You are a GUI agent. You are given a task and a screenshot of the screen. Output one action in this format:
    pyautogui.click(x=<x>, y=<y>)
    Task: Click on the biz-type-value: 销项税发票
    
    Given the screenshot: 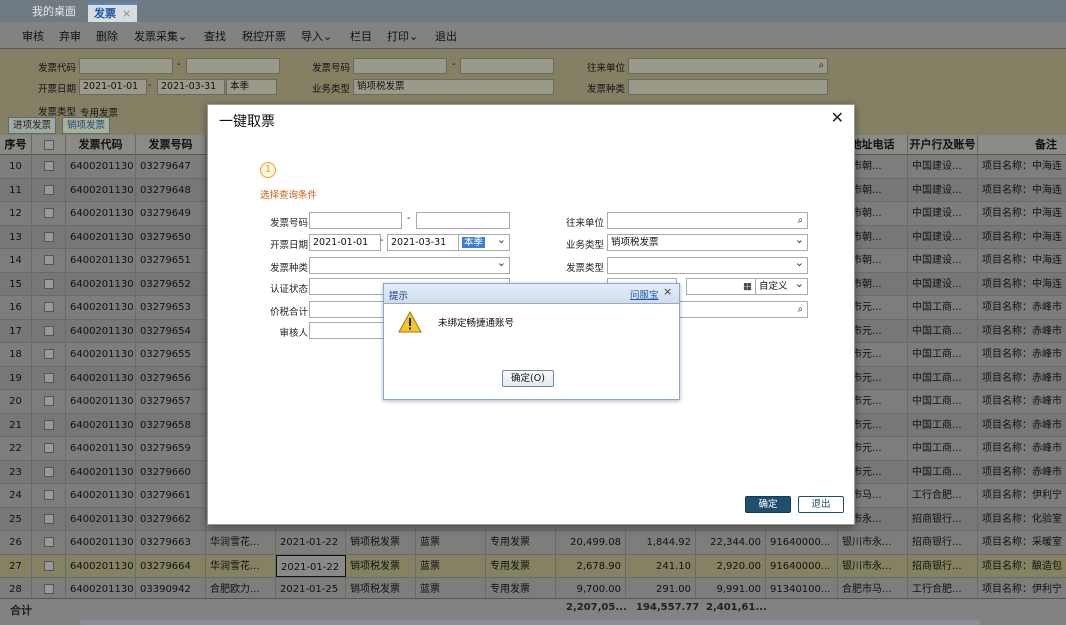 What is the action you would take?
    pyautogui.click(x=635, y=242)
    